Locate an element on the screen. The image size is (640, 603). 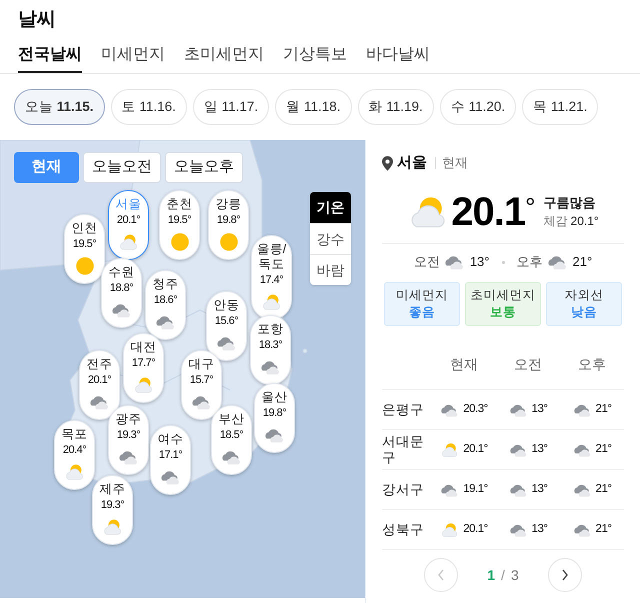
degree-sign: ° is located at coordinates (530, 207).